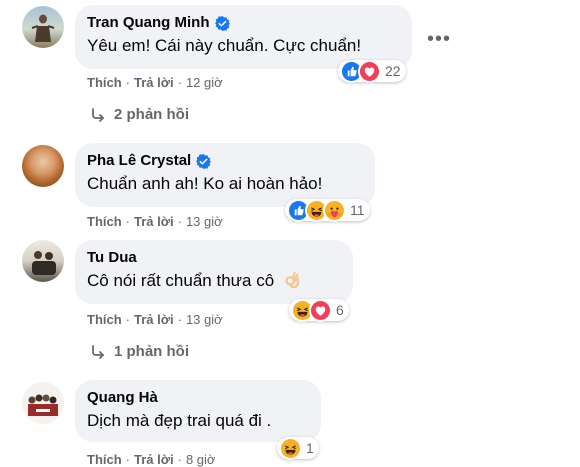 This screenshot has height=467, width=580. I want to click on care-icon, so click(334, 210).